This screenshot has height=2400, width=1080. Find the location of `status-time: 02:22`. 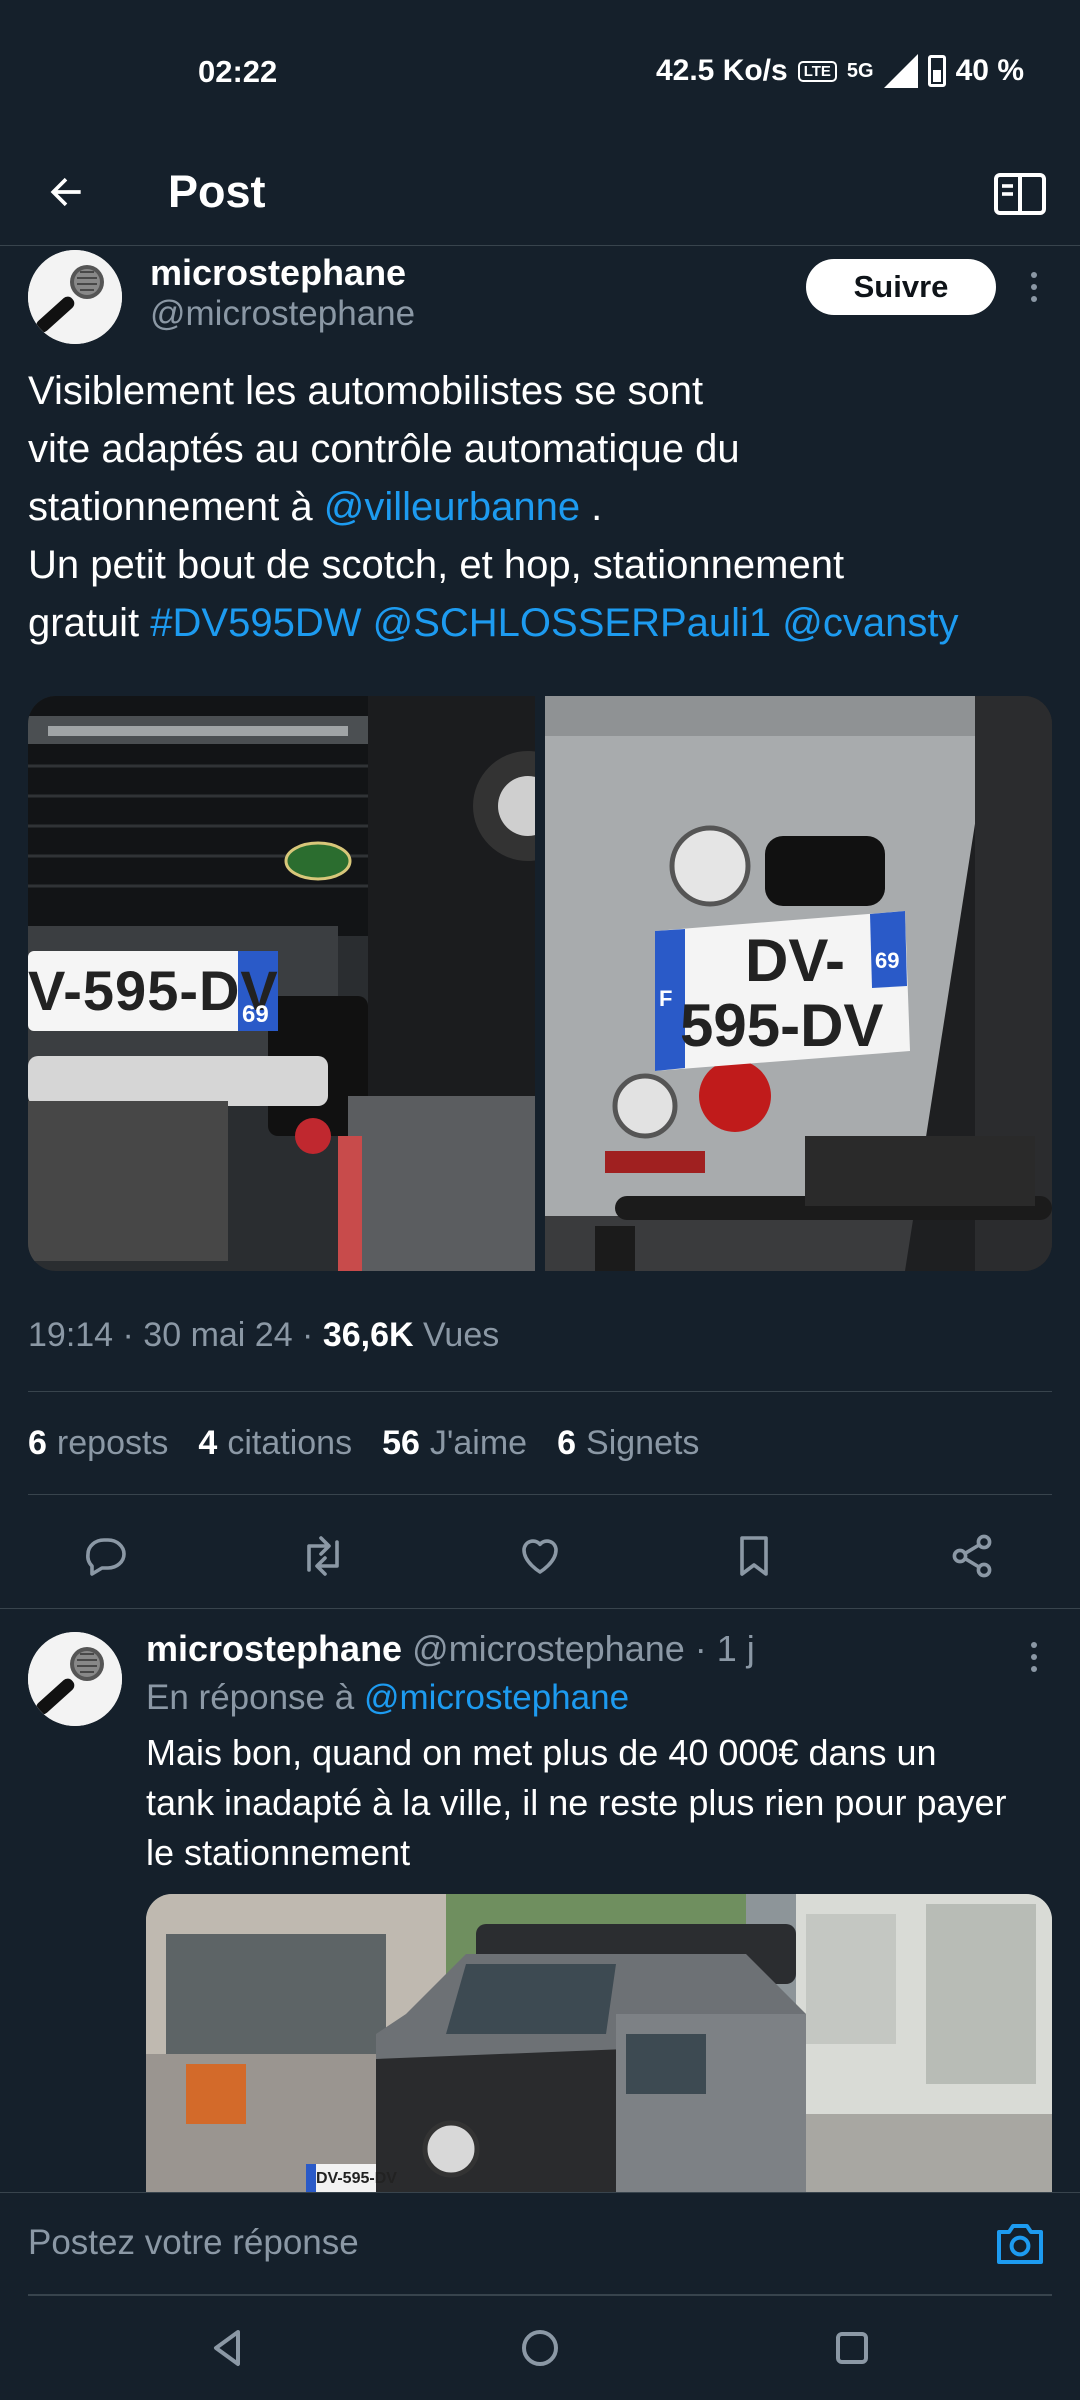

status-time: 02:22 is located at coordinates (238, 71).